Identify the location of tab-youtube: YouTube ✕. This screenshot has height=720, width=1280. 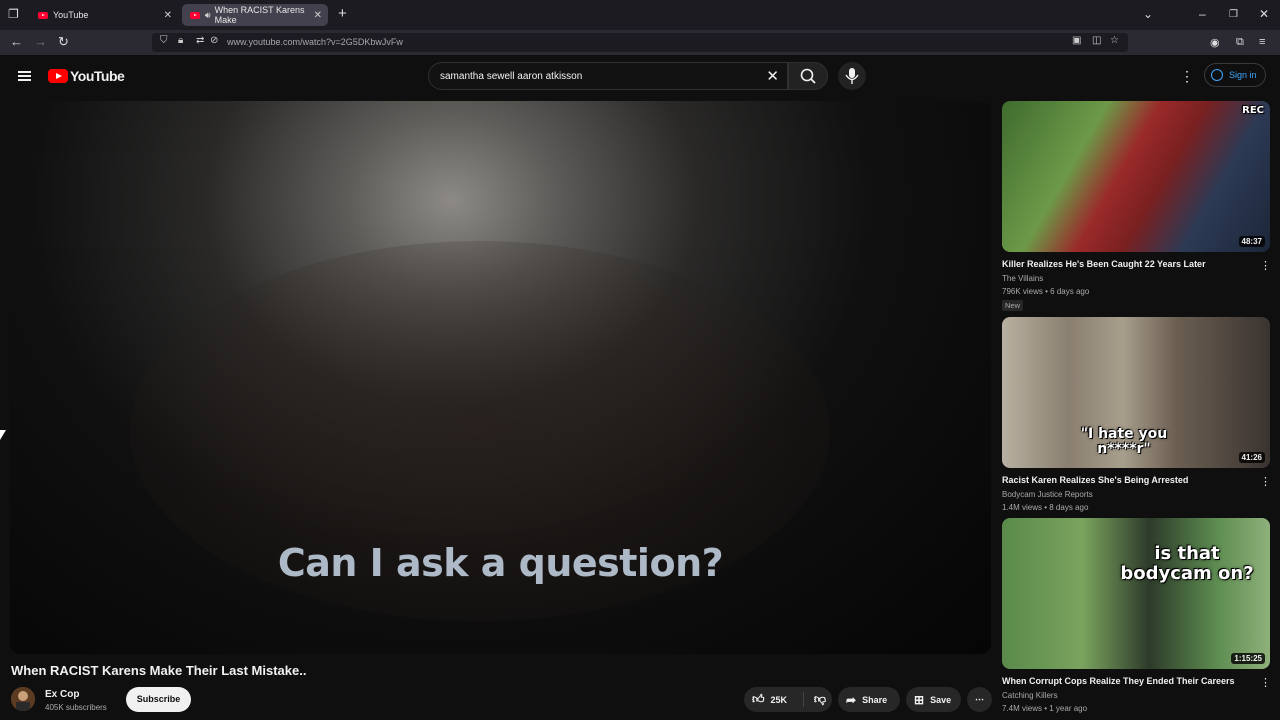
(104, 15).